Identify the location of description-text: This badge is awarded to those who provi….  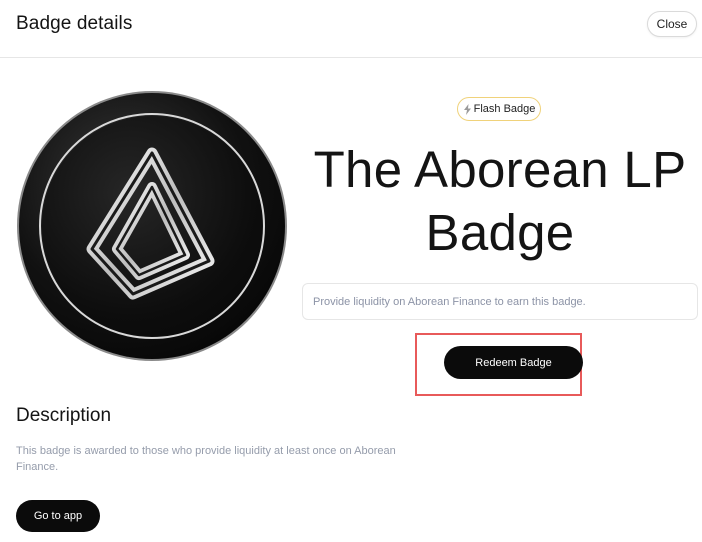
(206, 459).